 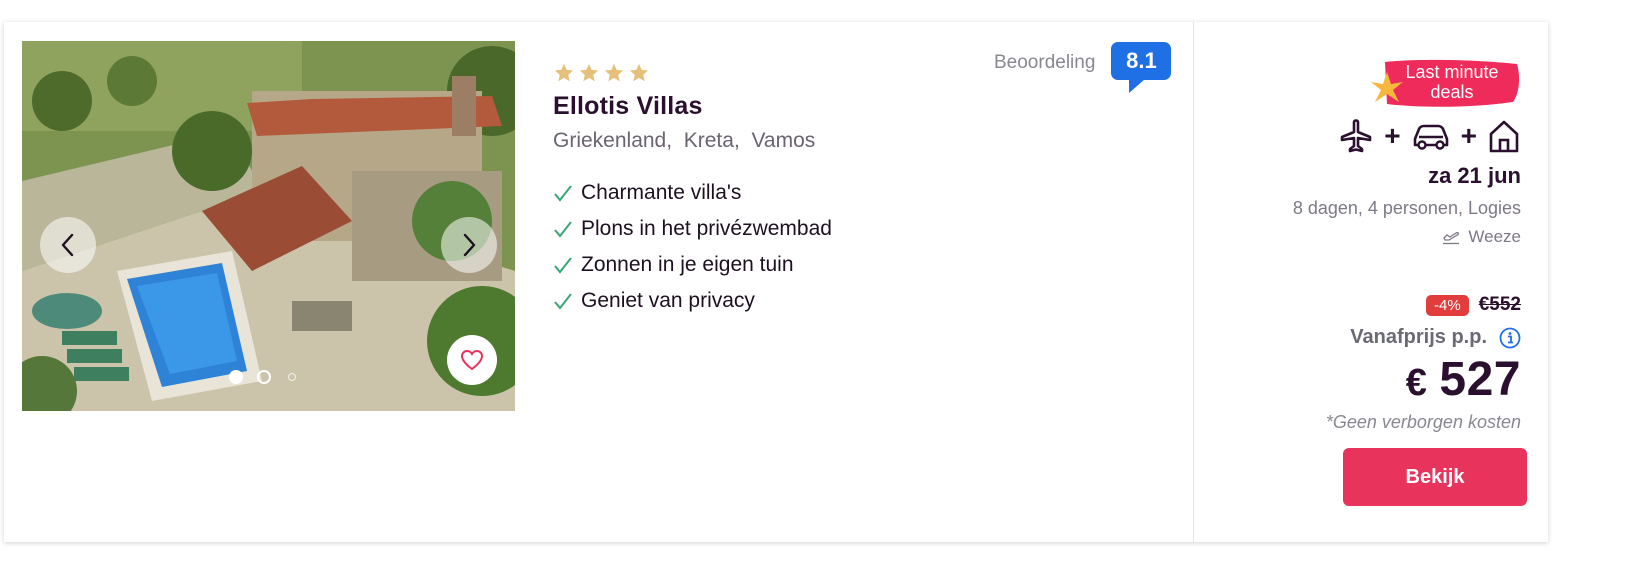 I want to click on from-price-row: Vanafprijs p.p., so click(x=1435, y=337).